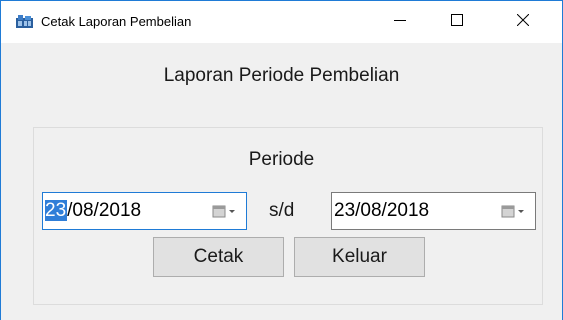 Image resolution: width=563 pixels, height=320 pixels. I want to click on close-icon, so click(523, 22).